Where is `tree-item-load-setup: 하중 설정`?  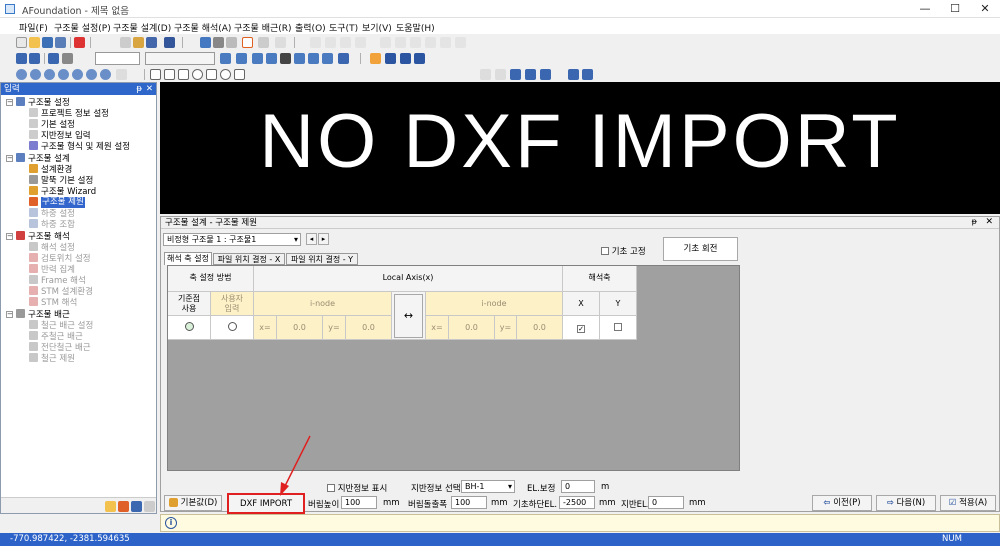 tree-item-load-setup: 하중 설정 is located at coordinates (52, 213).